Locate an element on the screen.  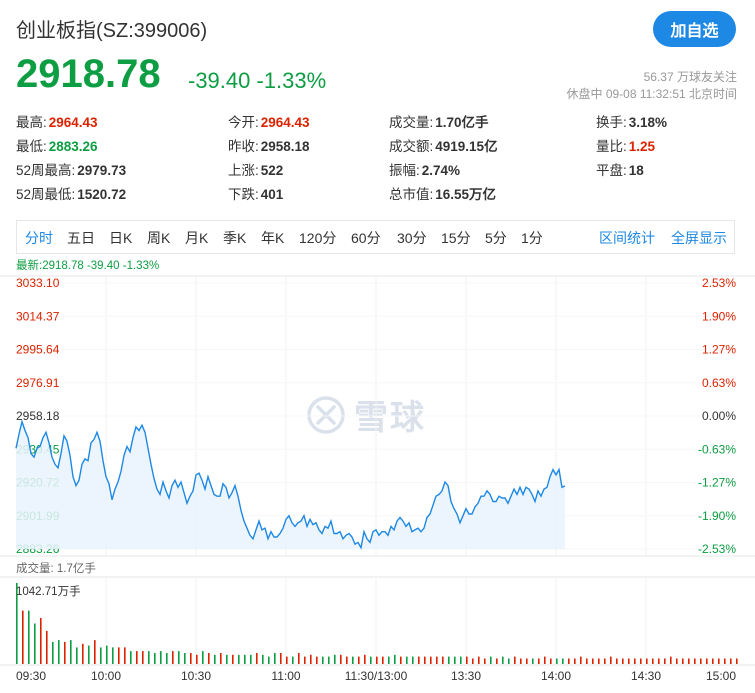
x-tick-label: 14:00 is located at coordinates (556, 676).